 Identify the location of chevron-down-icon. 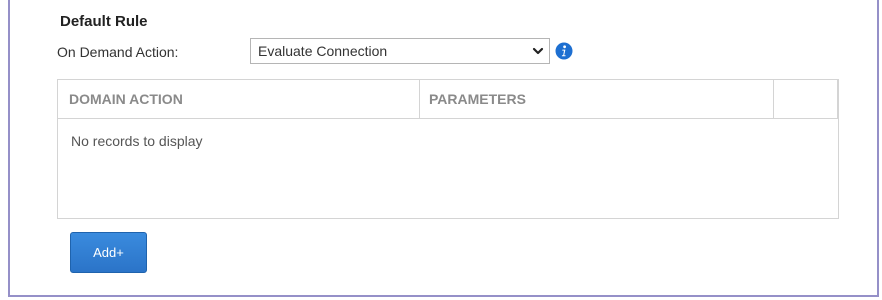
(538, 51).